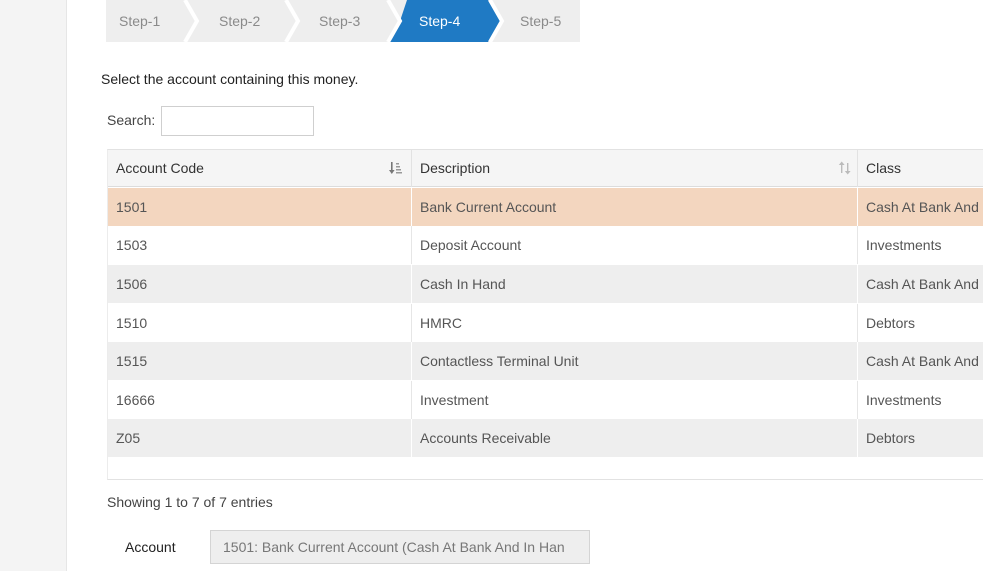  I want to click on cell-account-code: 1506, so click(260, 284).